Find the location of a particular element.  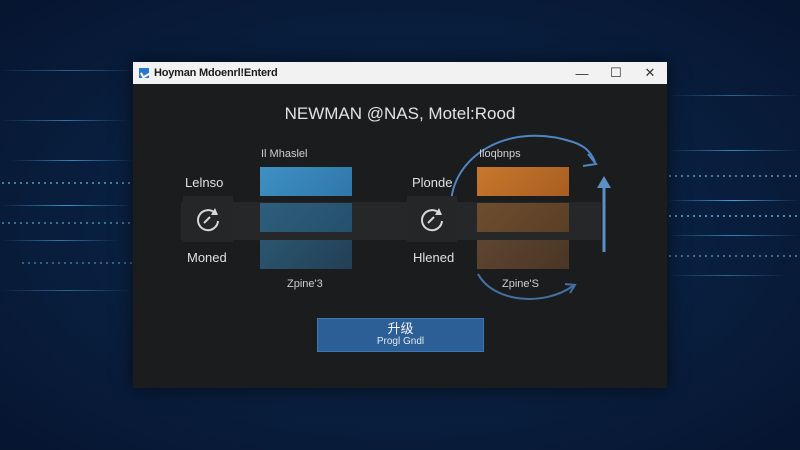

left-top-swatch is located at coordinates (306, 181).